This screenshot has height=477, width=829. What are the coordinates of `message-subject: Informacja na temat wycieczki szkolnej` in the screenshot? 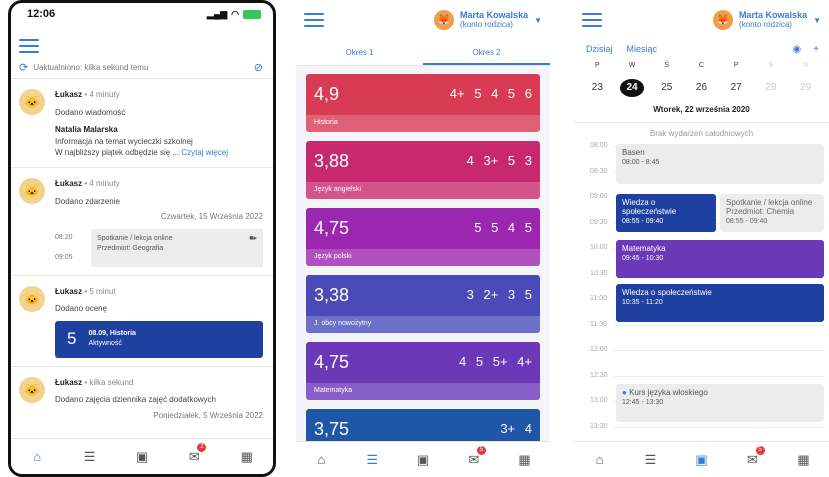 It's located at (124, 141).